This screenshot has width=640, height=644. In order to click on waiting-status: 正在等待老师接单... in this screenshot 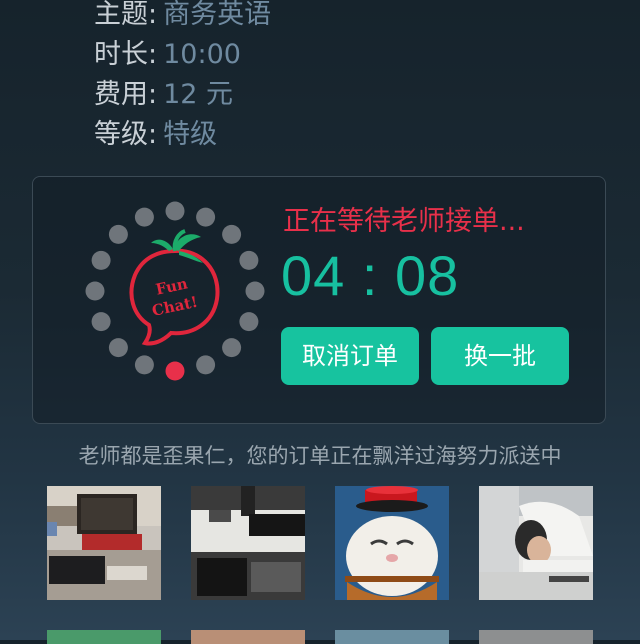, I will do `click(404, 221)`.